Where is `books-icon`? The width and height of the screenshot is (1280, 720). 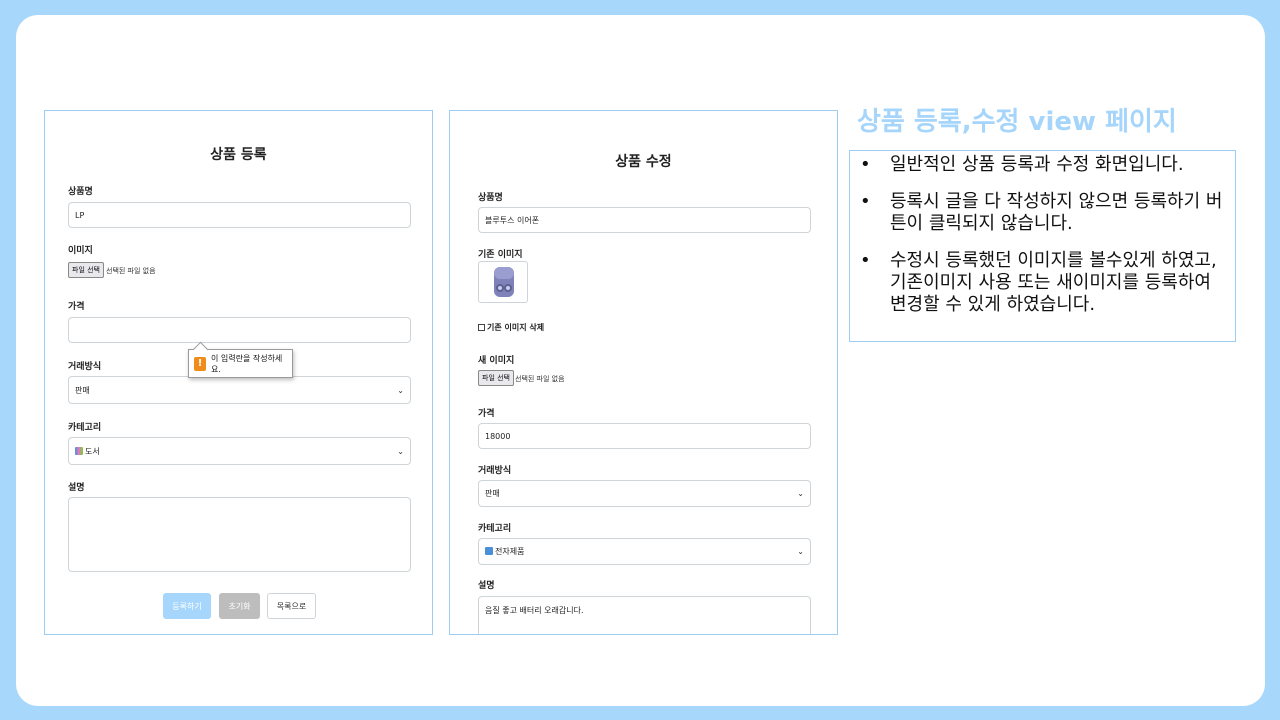 books-icon is located at coordinates (79, 450).